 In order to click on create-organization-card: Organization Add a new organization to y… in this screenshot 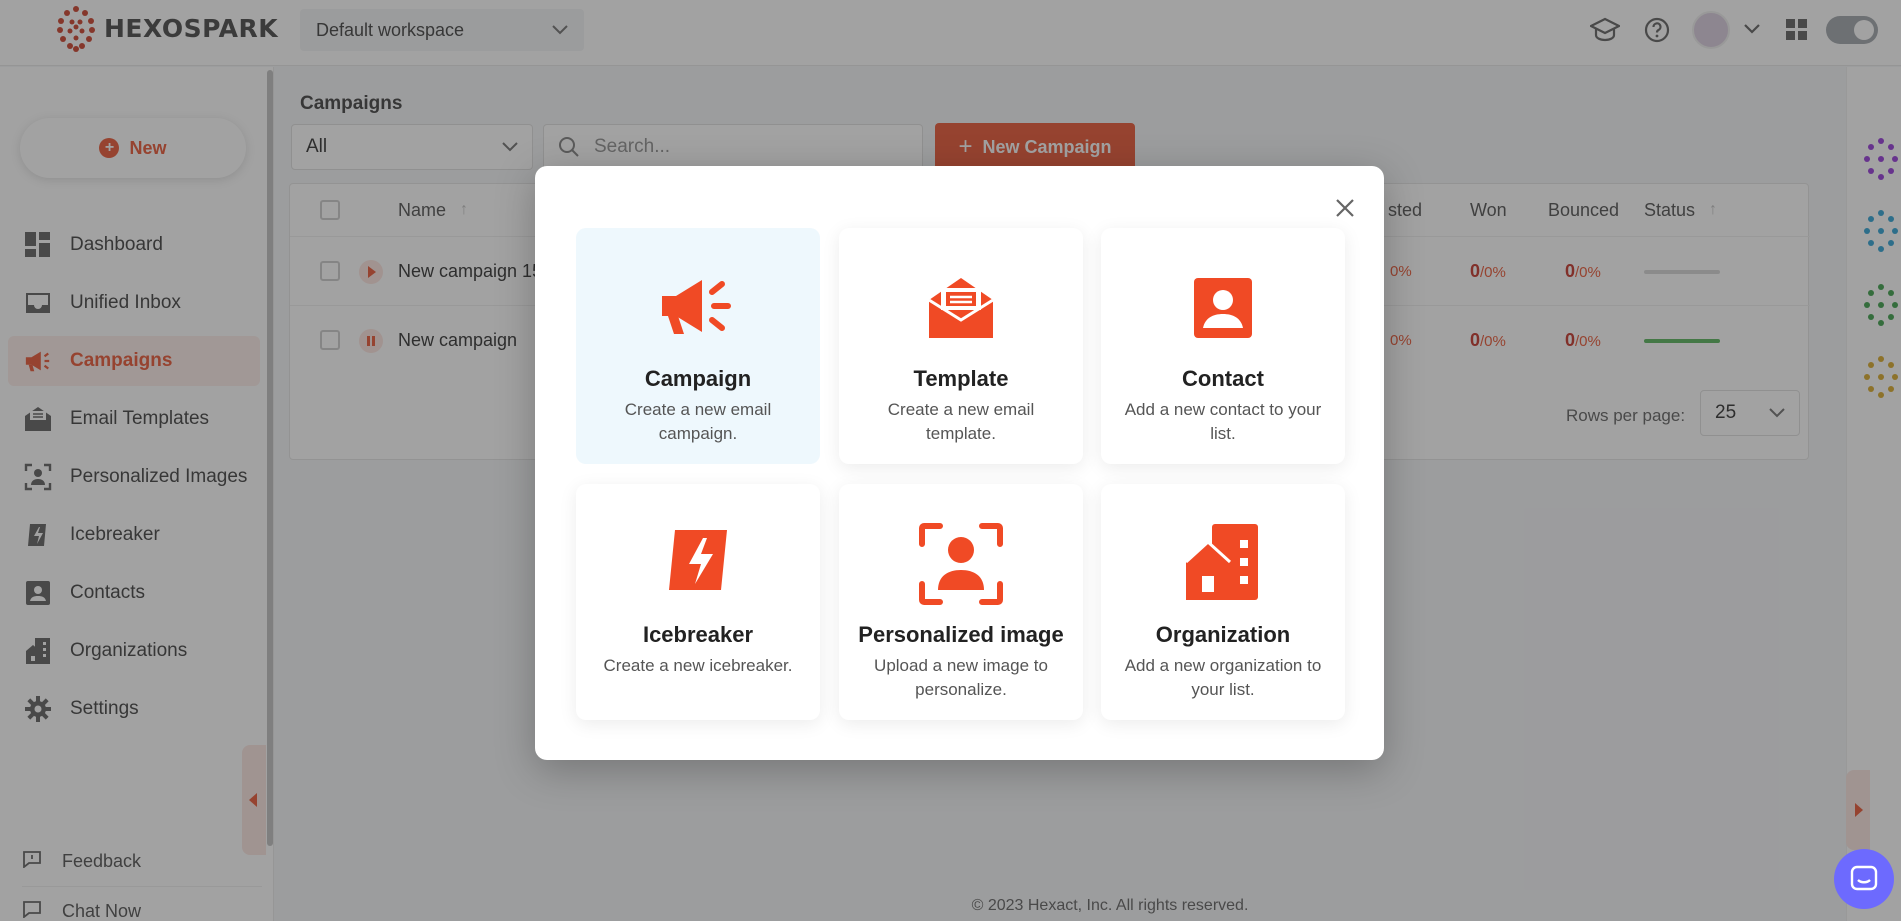, I will do `click(1223, 602)`.